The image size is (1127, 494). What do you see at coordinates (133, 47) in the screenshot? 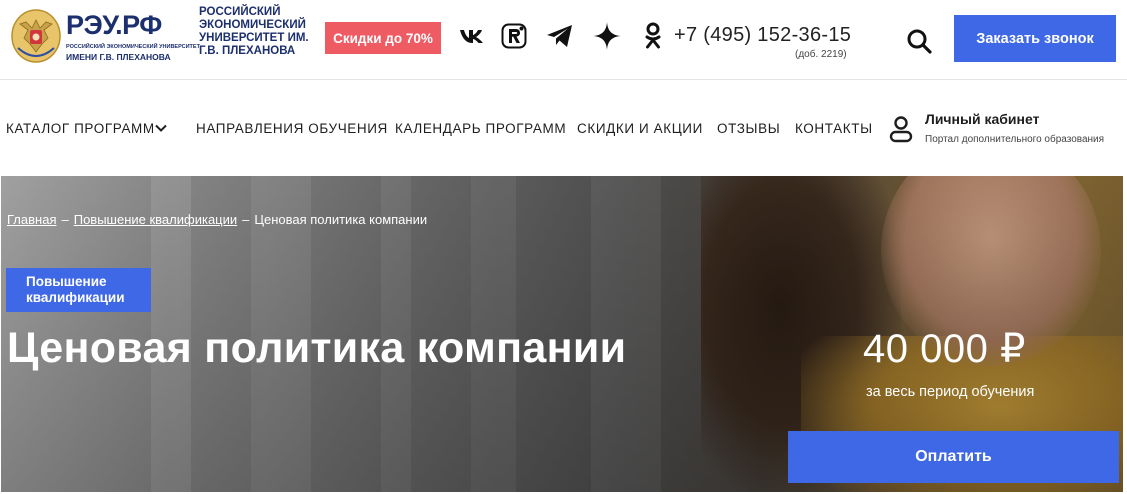
I see `logo-subtitle: РОССИЙСКИЙ ЭКОНОМИЧЕСКИЙ УНИВЕРСИТЕТ` at bounding box center [133, 47].